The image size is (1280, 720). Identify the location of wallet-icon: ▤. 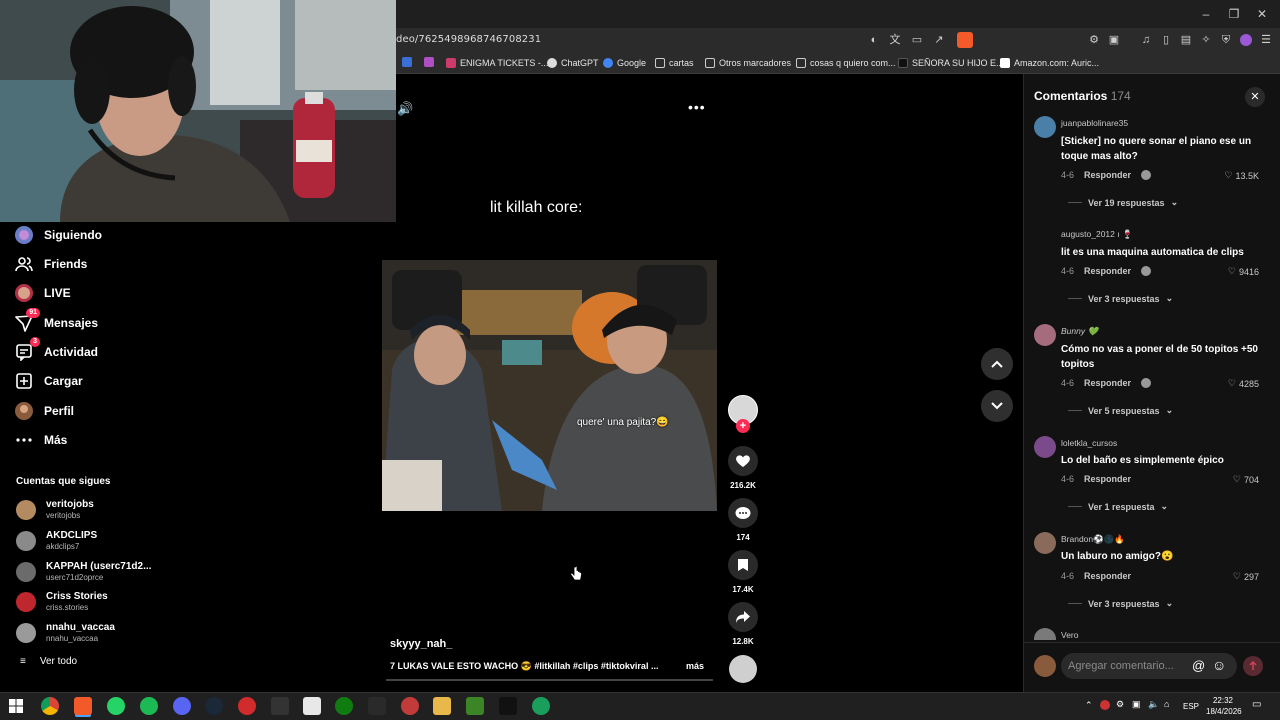
(1186, 40).